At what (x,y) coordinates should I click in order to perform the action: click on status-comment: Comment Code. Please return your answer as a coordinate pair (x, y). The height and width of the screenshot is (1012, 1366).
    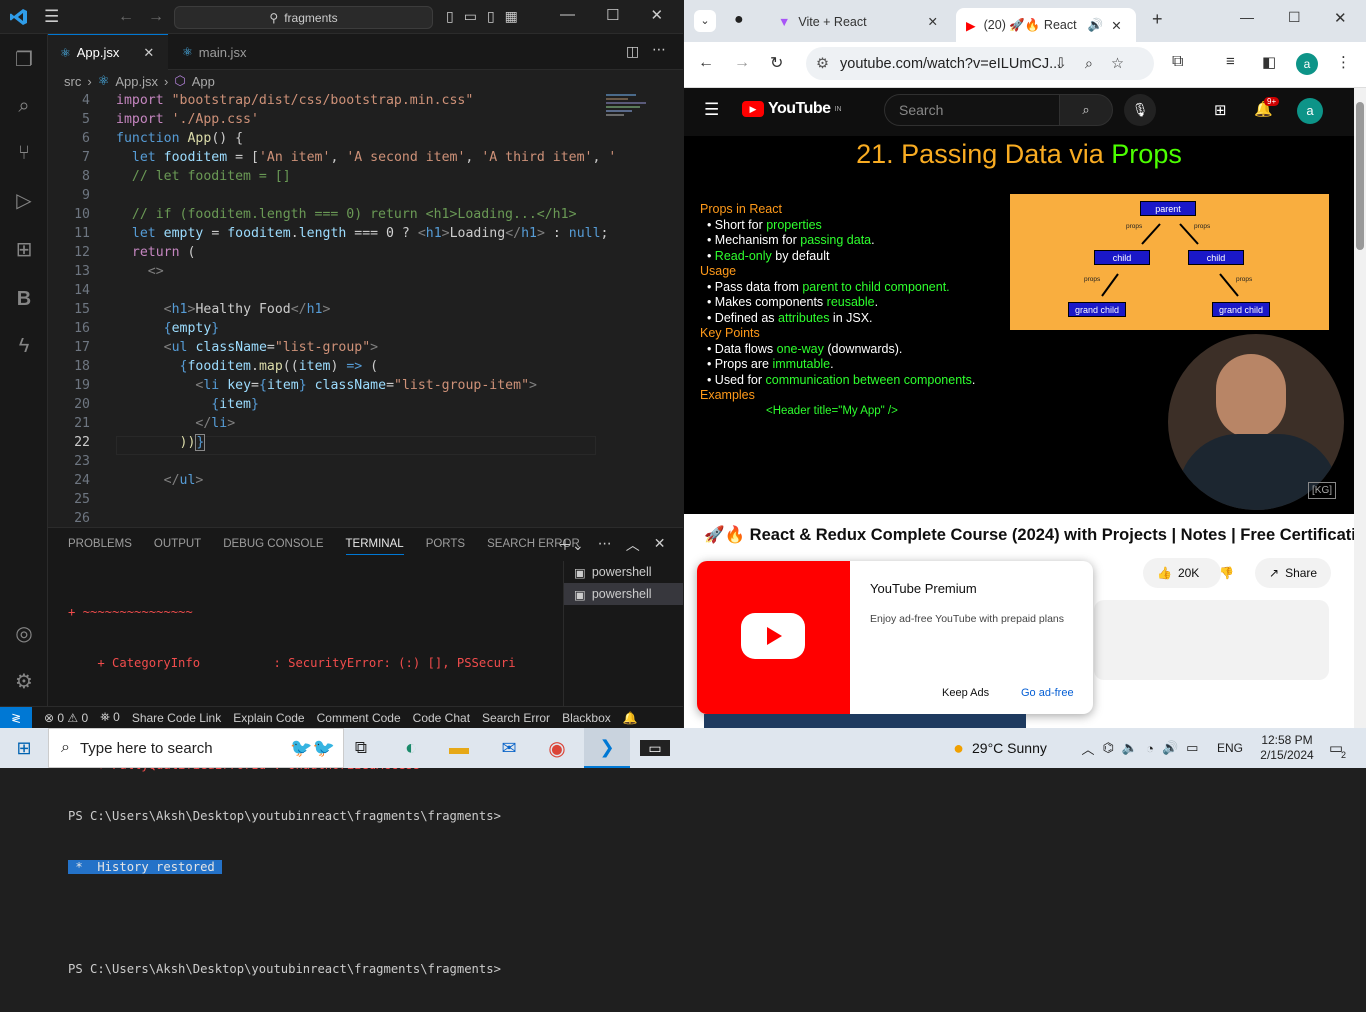
    Looking at the image, I should click on (359, 718).